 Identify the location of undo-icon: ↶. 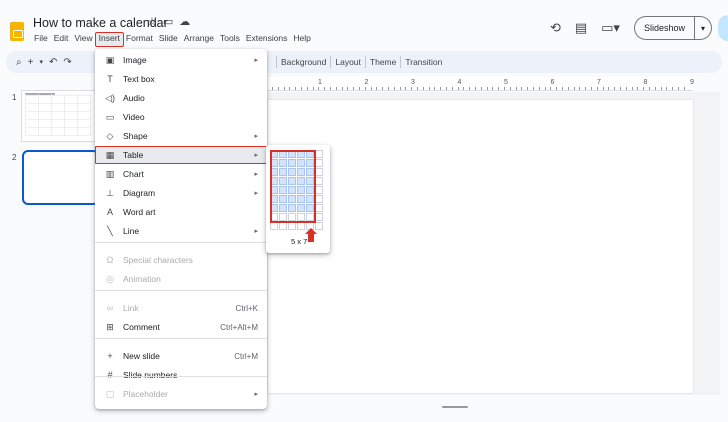
(53, 62).